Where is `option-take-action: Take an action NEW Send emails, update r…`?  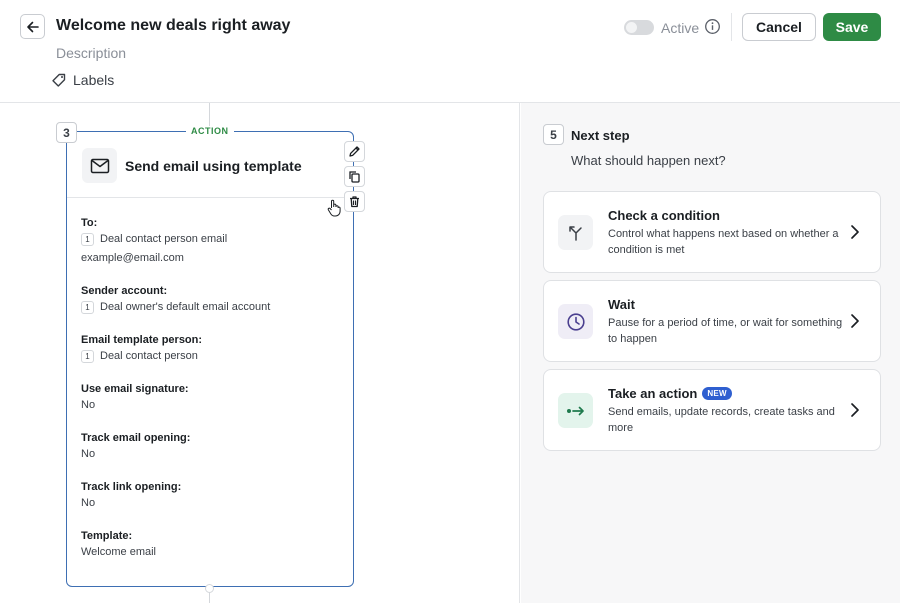
option-take-action: Take an action NEW Send emails, update r… is located at coordinates (712, 410).